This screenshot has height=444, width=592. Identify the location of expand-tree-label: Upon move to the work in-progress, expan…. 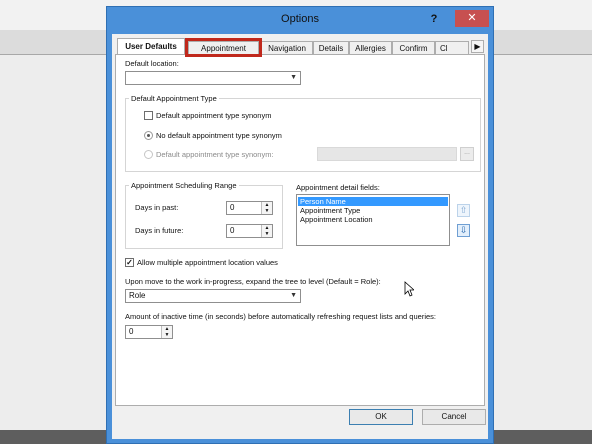
(253, 281).